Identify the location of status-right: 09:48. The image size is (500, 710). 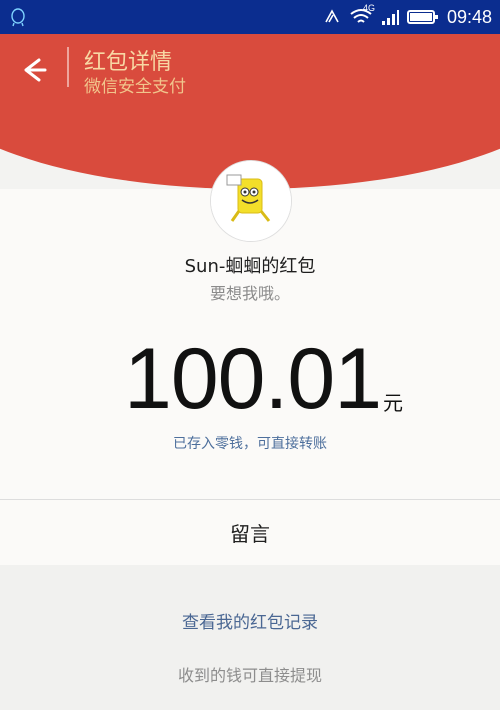
(407, 17).